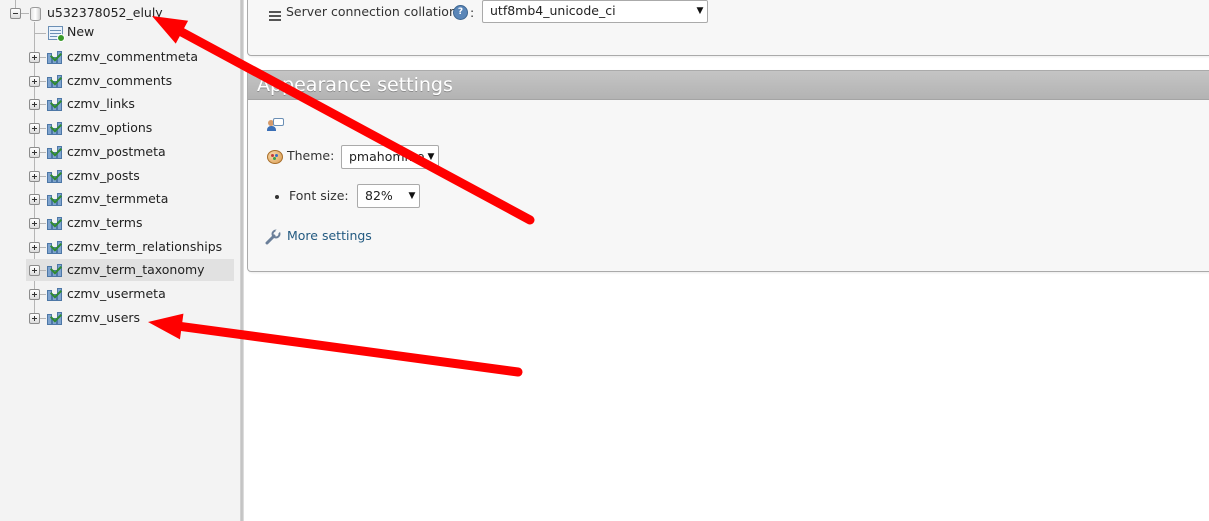  I want to click on table-name-link: czmv_termmeta, so click(117, 199).